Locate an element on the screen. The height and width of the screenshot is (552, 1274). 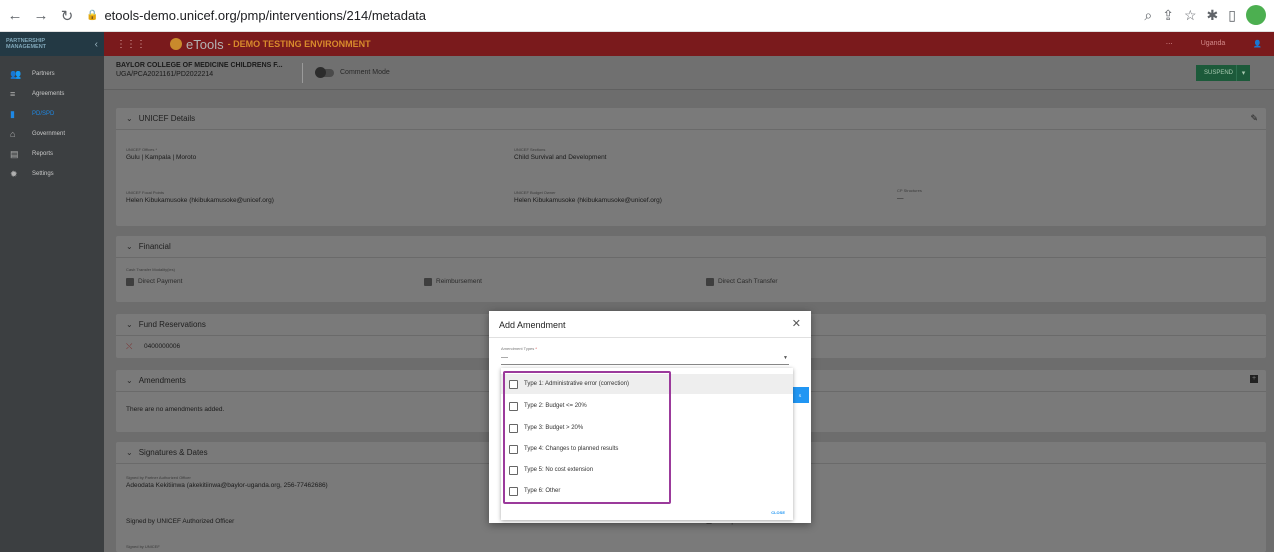
field-label: UNICEF Offices * is located at coordinates (142, 149).